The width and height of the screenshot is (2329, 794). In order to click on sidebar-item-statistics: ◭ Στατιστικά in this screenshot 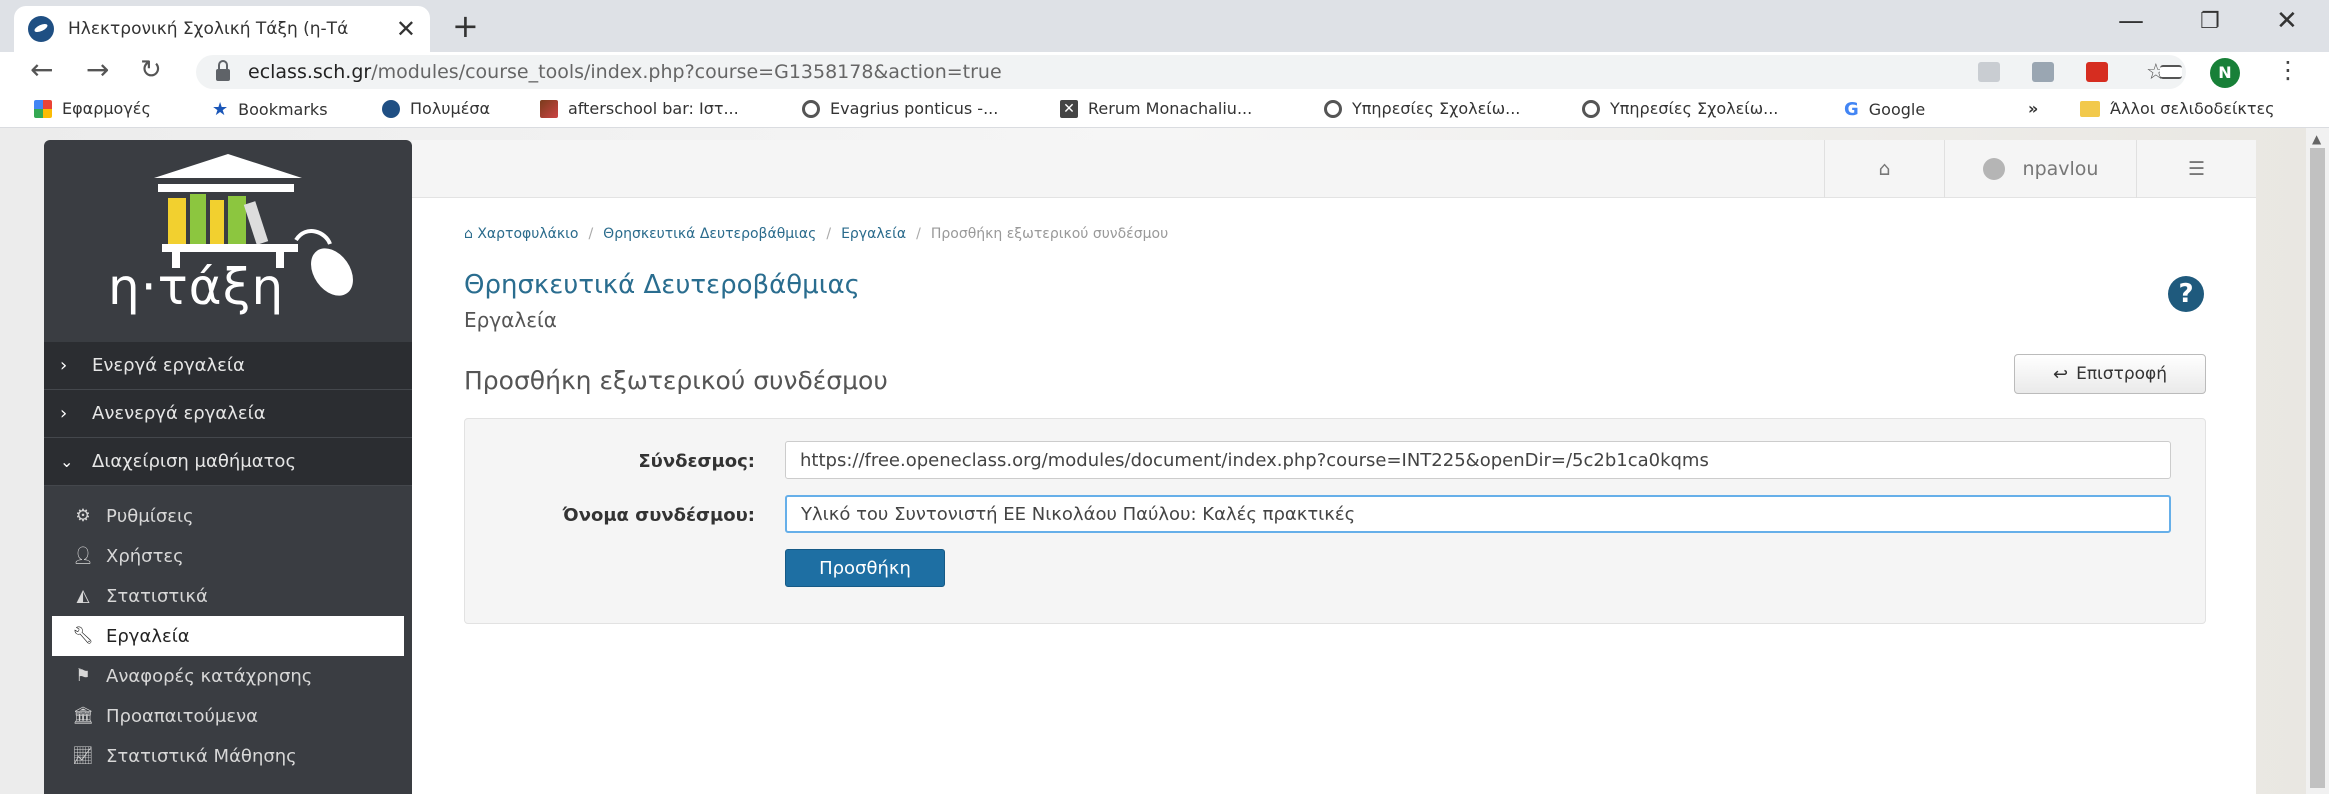, I will do `click(228, 596)`.